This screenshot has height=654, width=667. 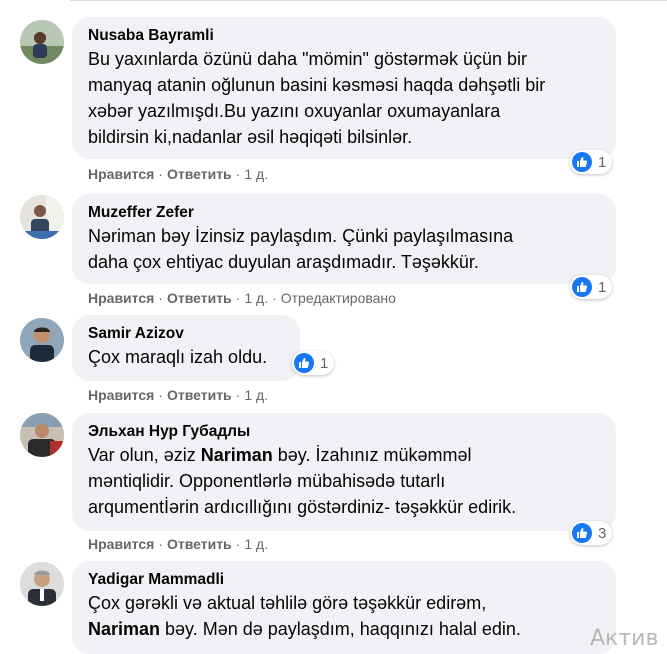 What do you see at coordinates (345, 580) in the screenshot?
I see `comment-author: Yadigar Mammadli` at bounding box center [345, 580].